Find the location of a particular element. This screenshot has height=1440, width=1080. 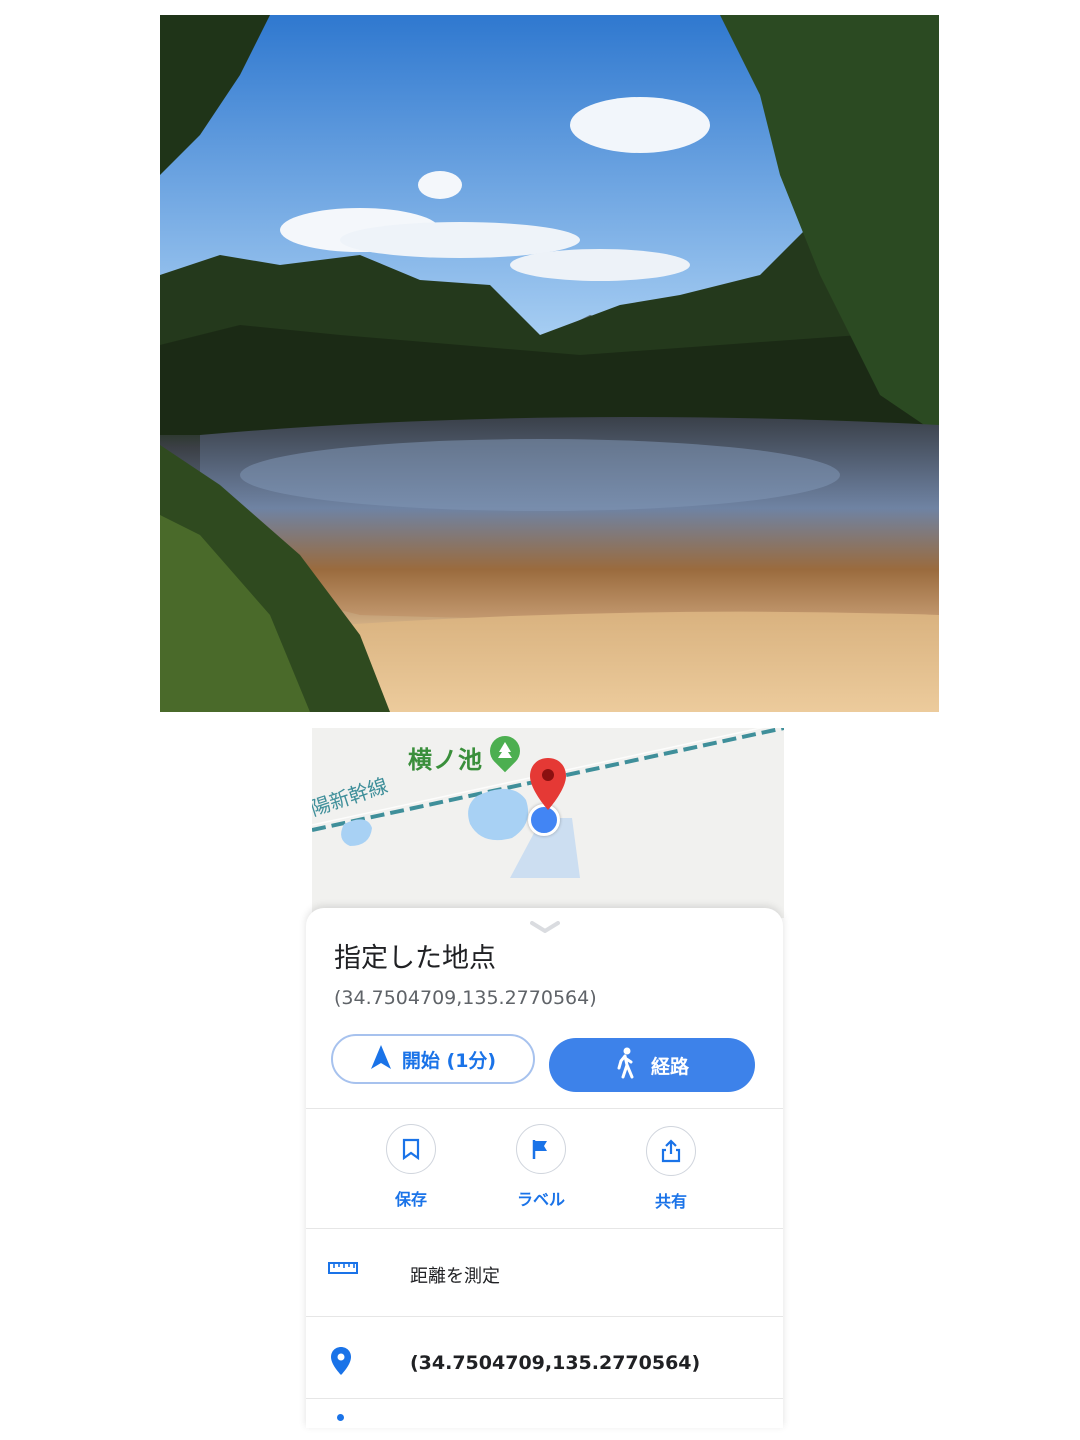

share-action: 共有 is located at coordinates (671, 1169).